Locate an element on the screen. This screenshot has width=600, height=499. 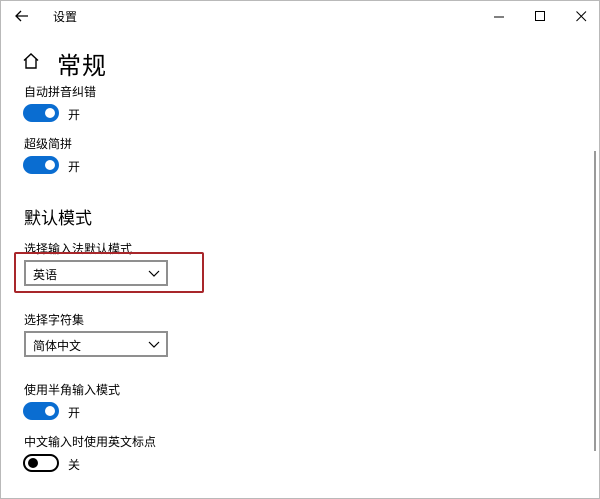
home-icon is located at coordinates (31, 61).